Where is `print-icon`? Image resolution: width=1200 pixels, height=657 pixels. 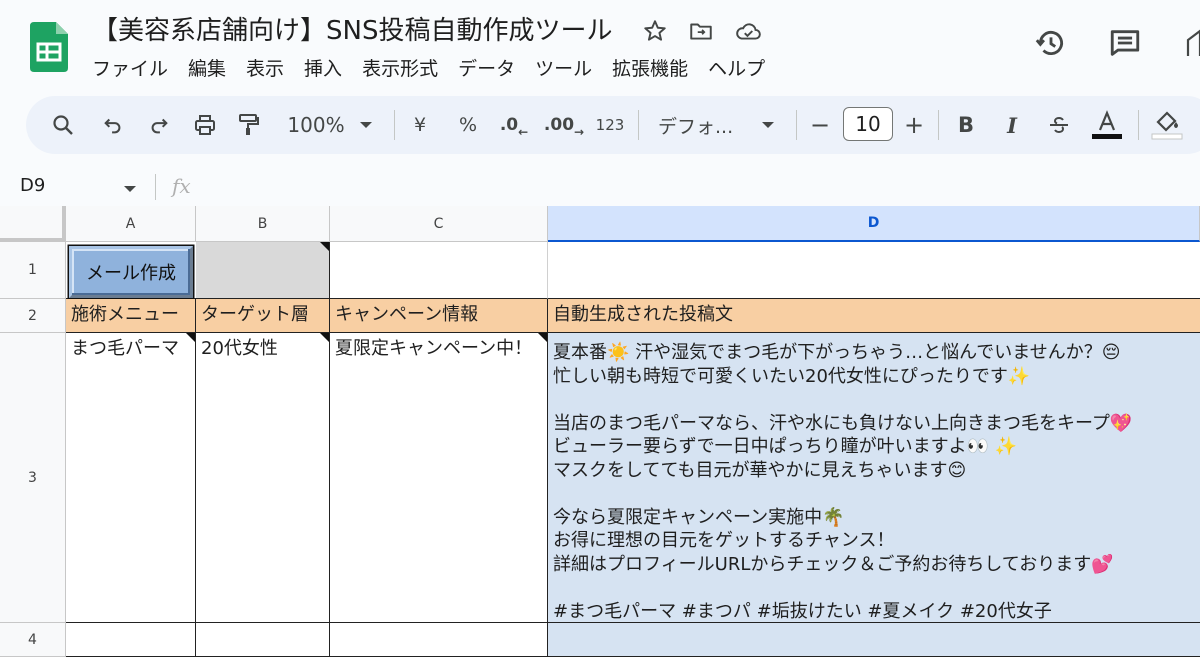 print-icon is located at coordinates (205, 125).